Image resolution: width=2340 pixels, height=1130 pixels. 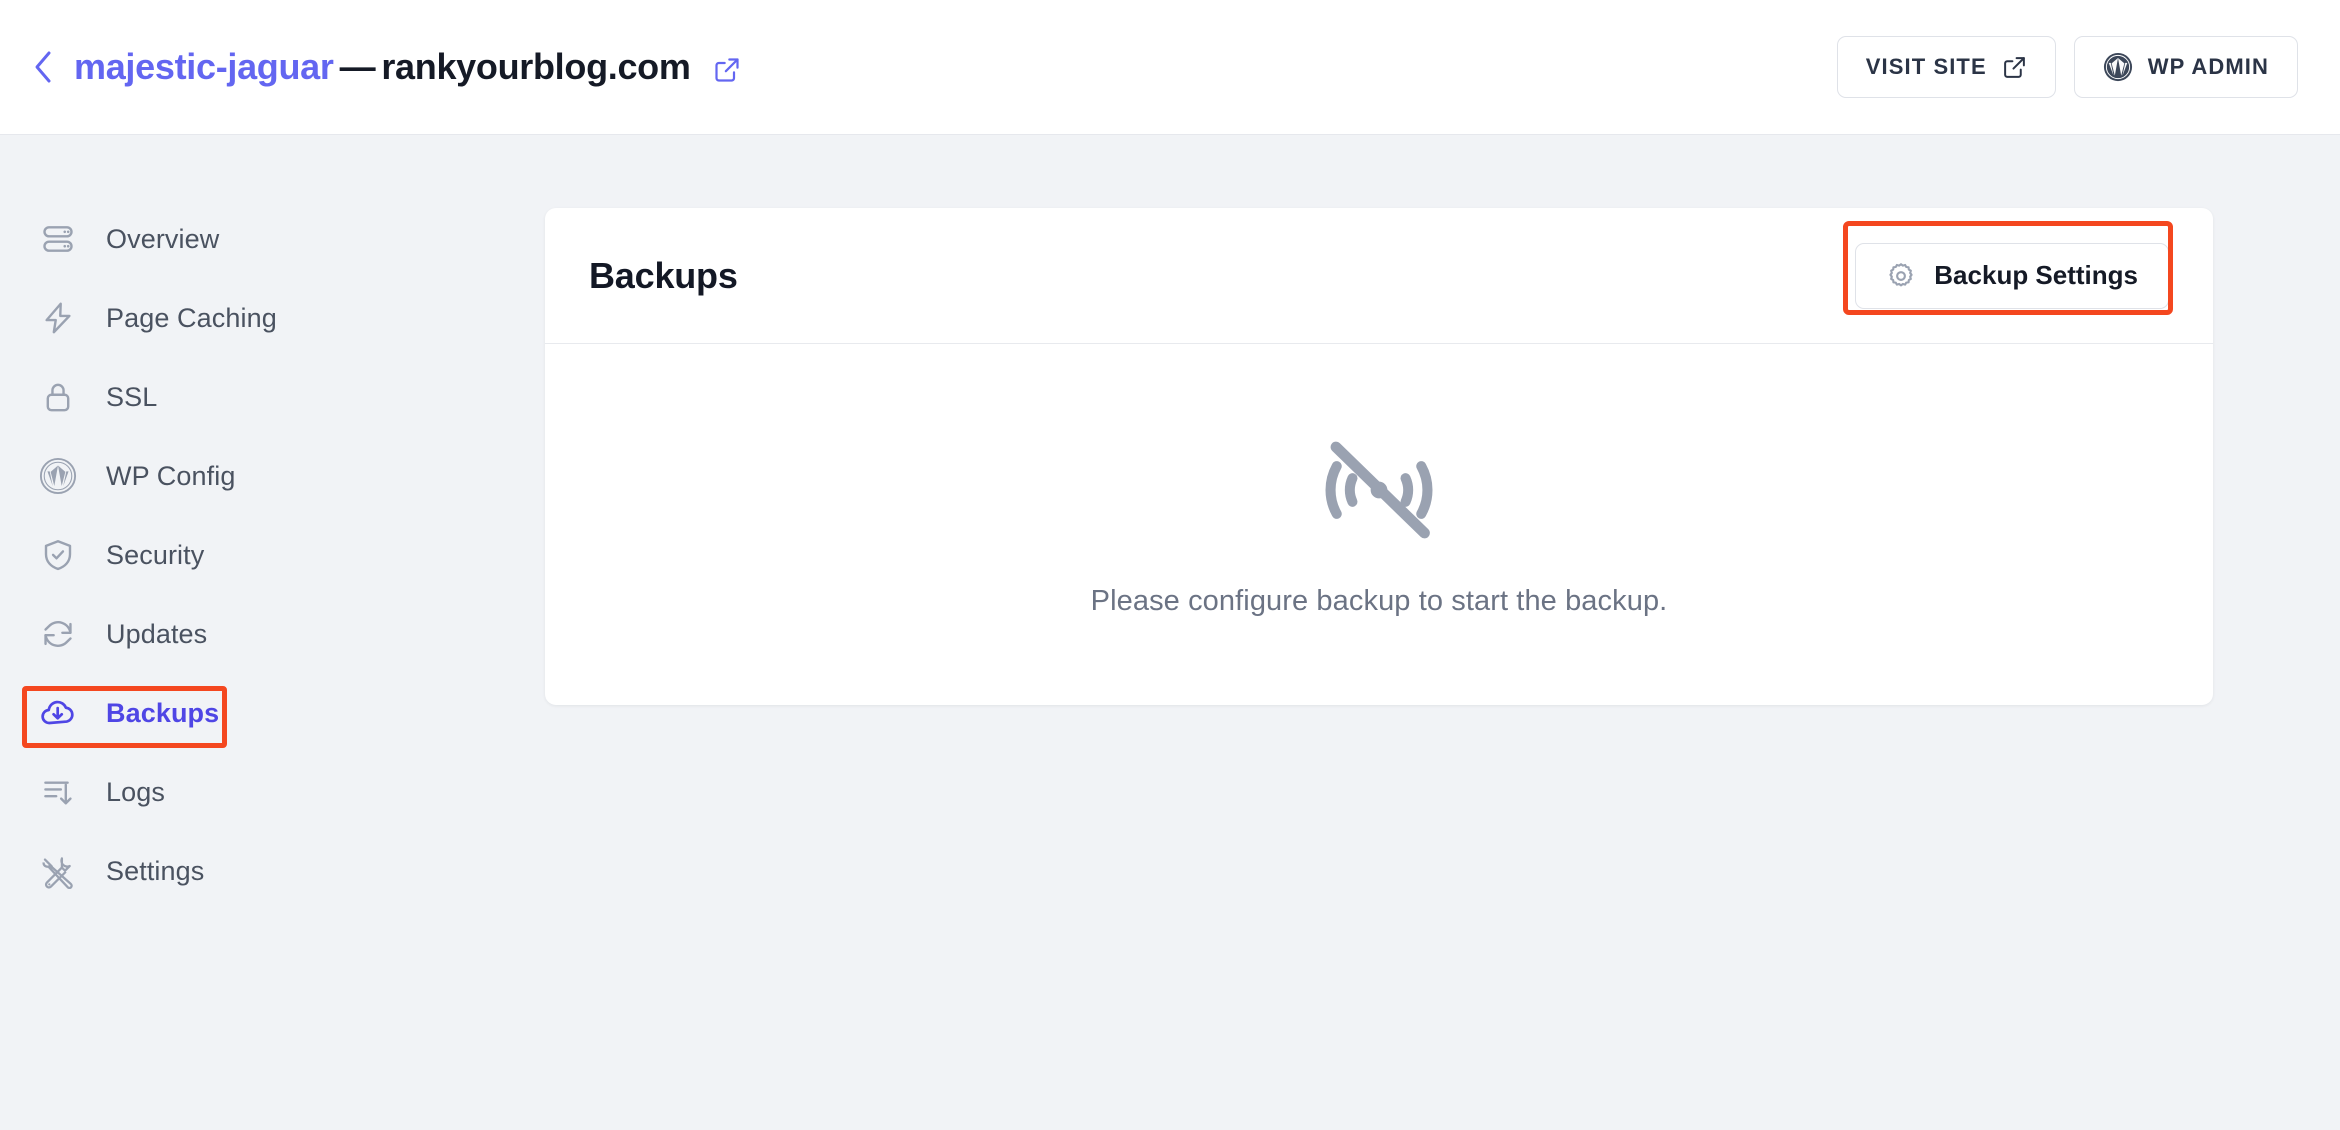 What do you see at coordinates (272, 397) in the screenshot?
I see `sidebar-item-ssl: SSL` at bounding box center [272, 397].